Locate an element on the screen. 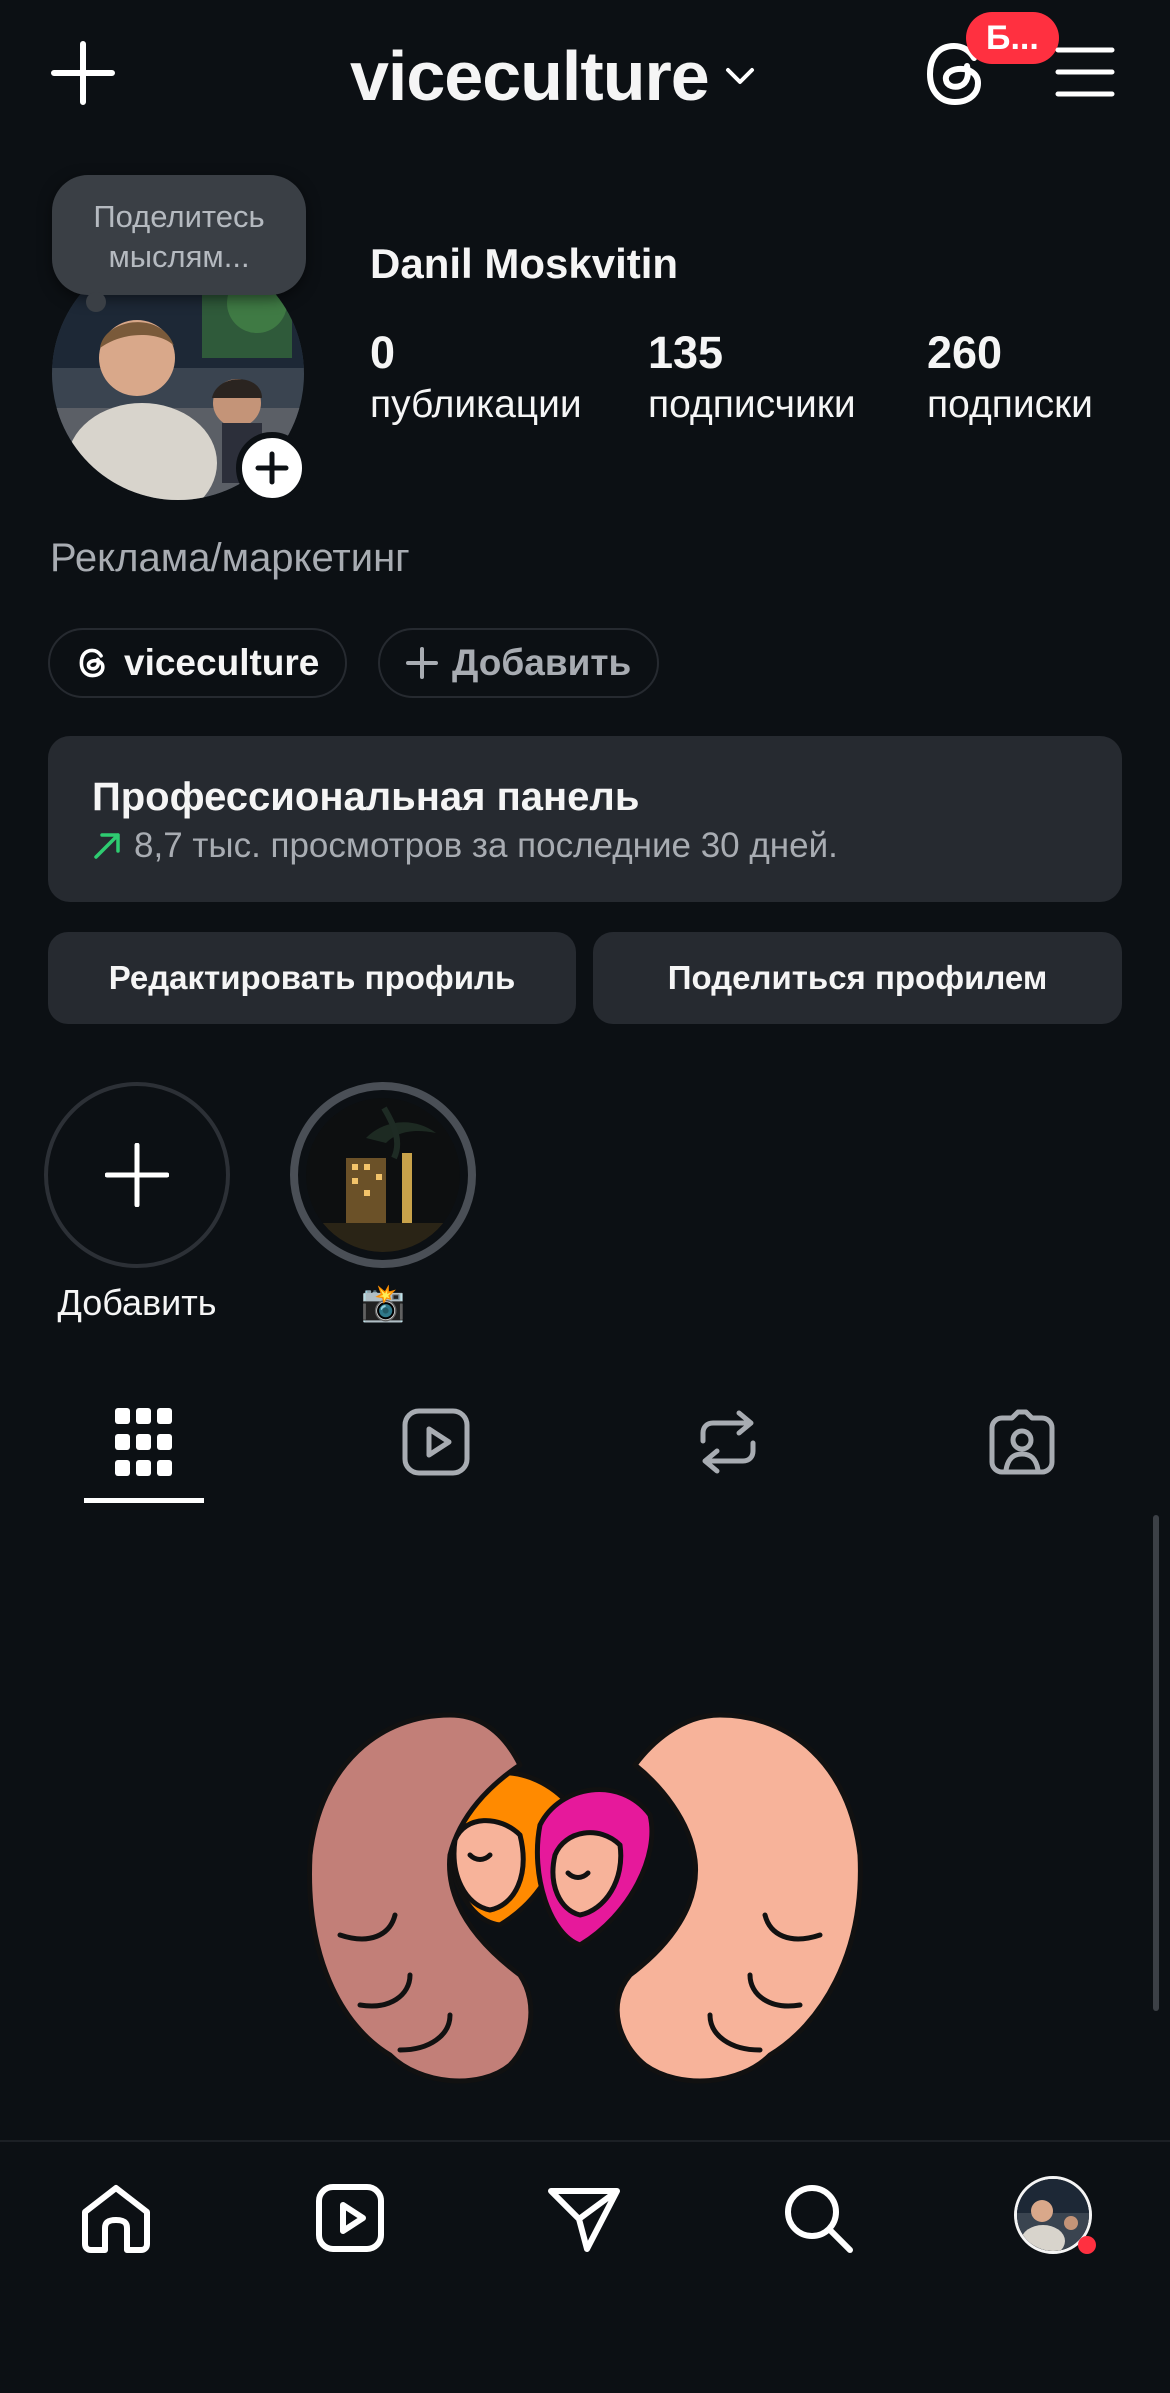 The width and height of the screenshot is (1170, 2393). heart-hands-illustration is located at coordinates (585, 1898).